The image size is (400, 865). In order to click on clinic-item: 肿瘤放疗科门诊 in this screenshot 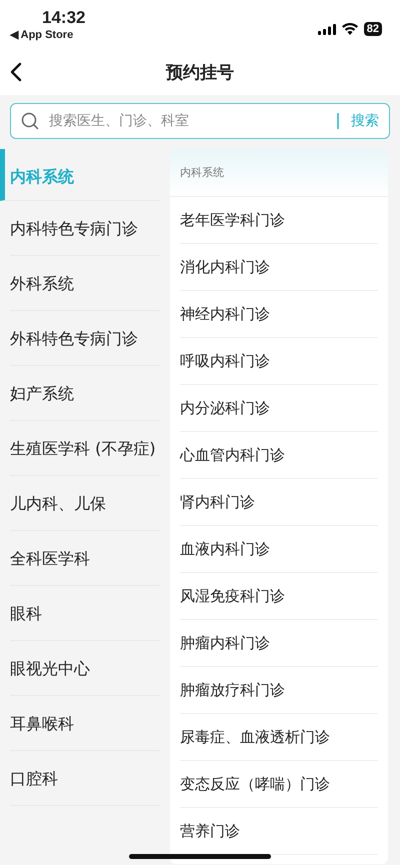, I will do `click(279, 690)`.